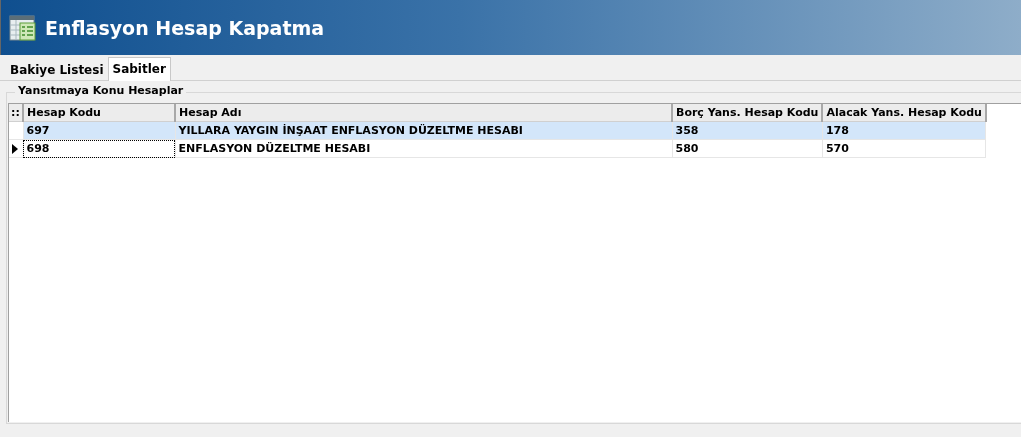  I want to click on table-row: 697 YILLARA YAYGIN İNŞAAT ENFLASYON DÜZELTME HESABI 358 178, so click(497, 130).